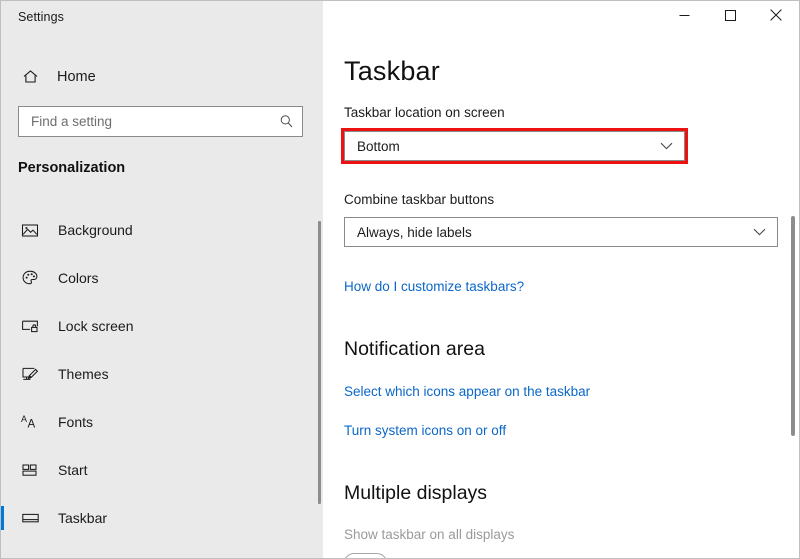 Image resolution: width=800 pixels, height=559 pixels. What do you see at coordinates (30, 374) in the screenshot?
I see `brush-icon` at bounding box center [30, 374].